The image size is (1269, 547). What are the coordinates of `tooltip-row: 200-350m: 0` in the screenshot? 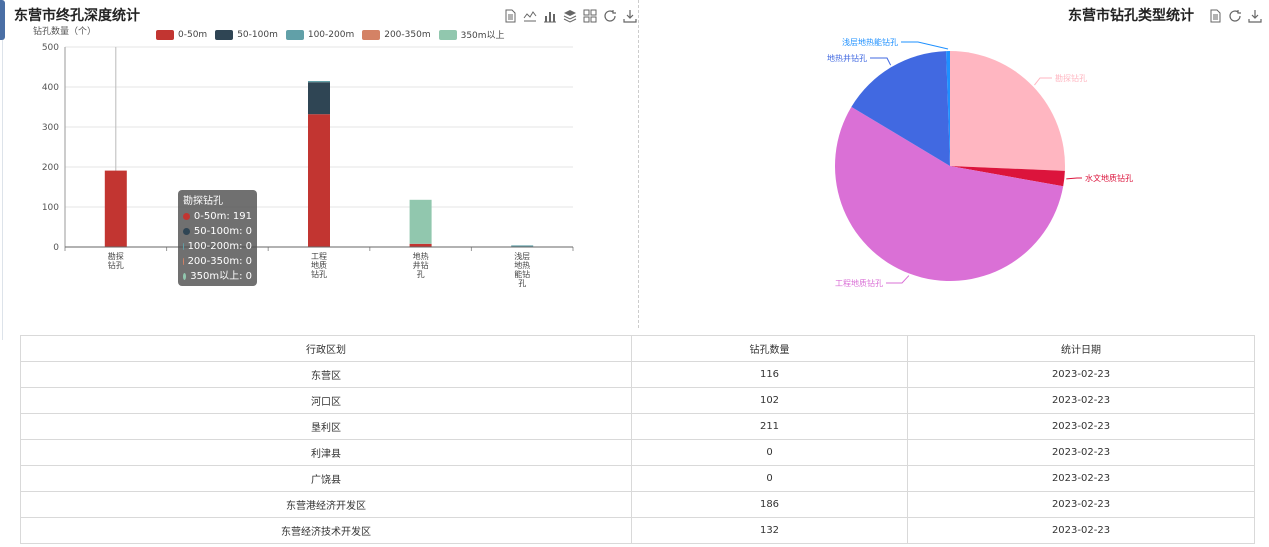 It's located at (217, 261).